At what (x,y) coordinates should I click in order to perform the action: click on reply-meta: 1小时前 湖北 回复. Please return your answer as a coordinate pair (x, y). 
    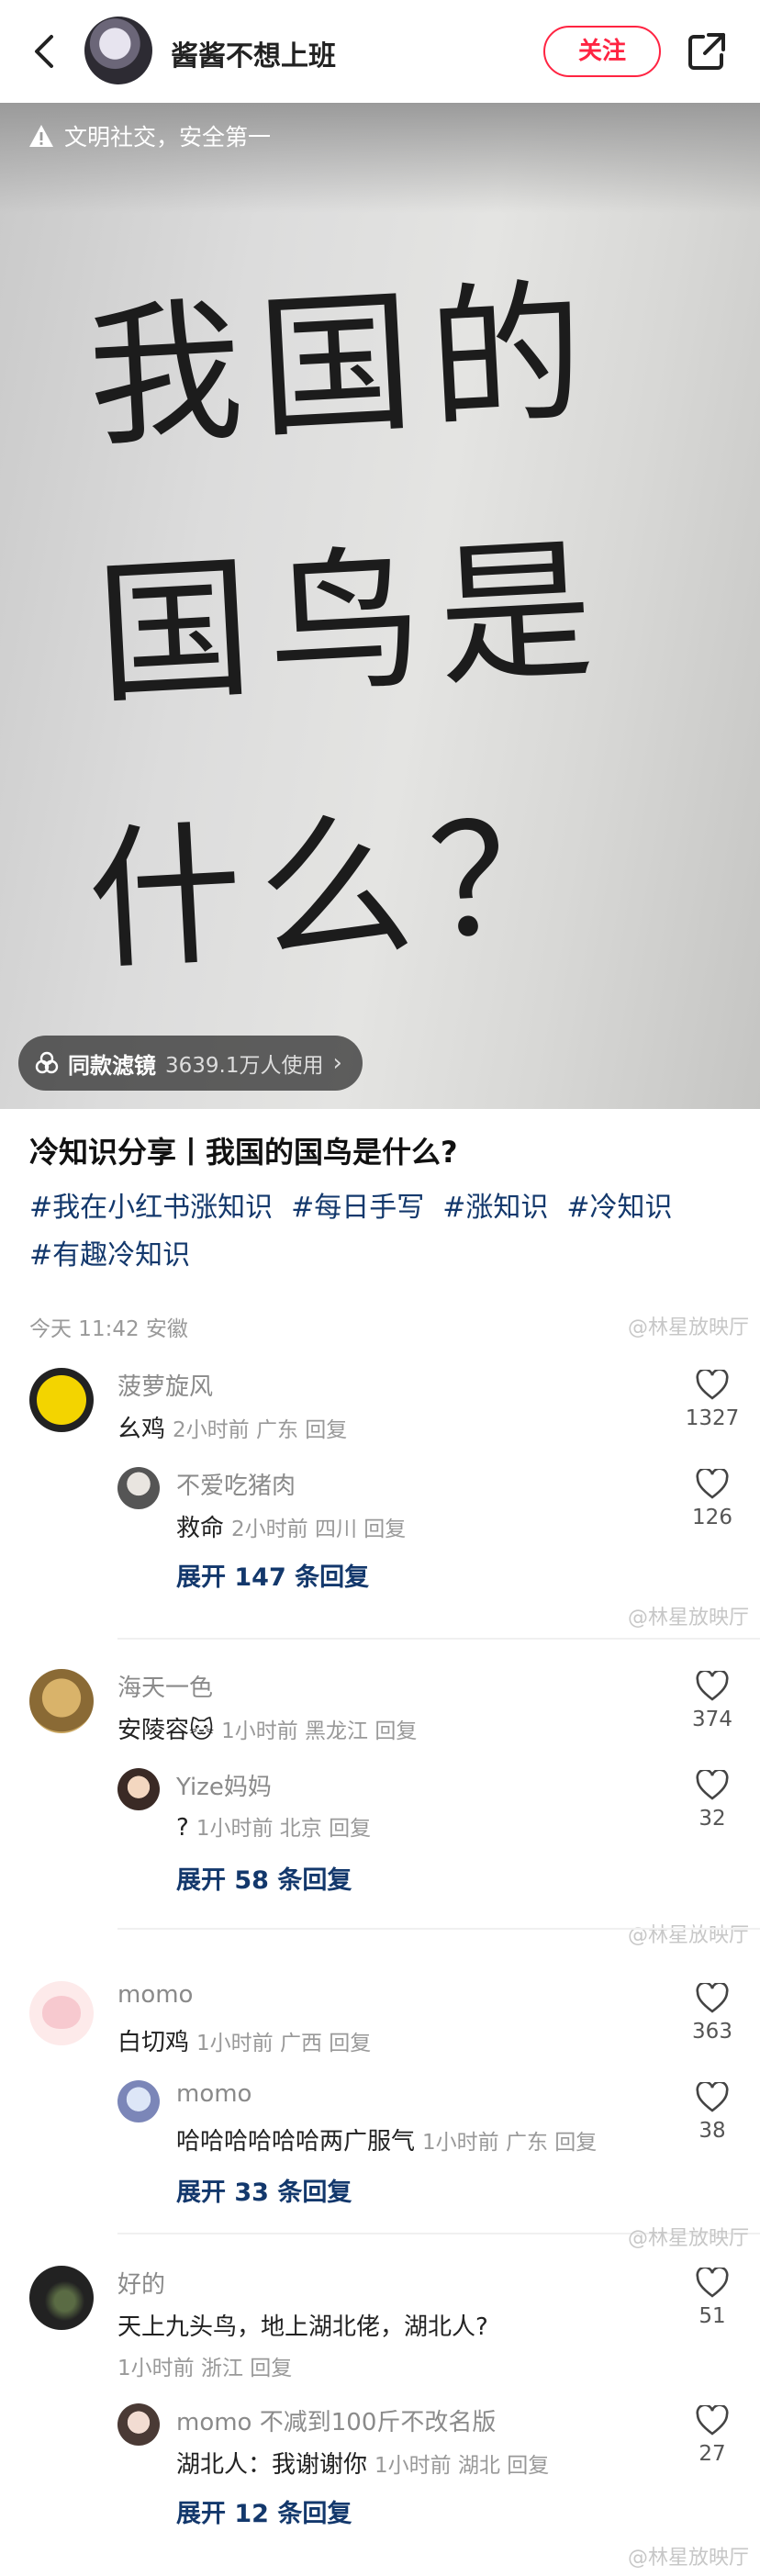
    Looking at the image, I should click on (461, 2466).